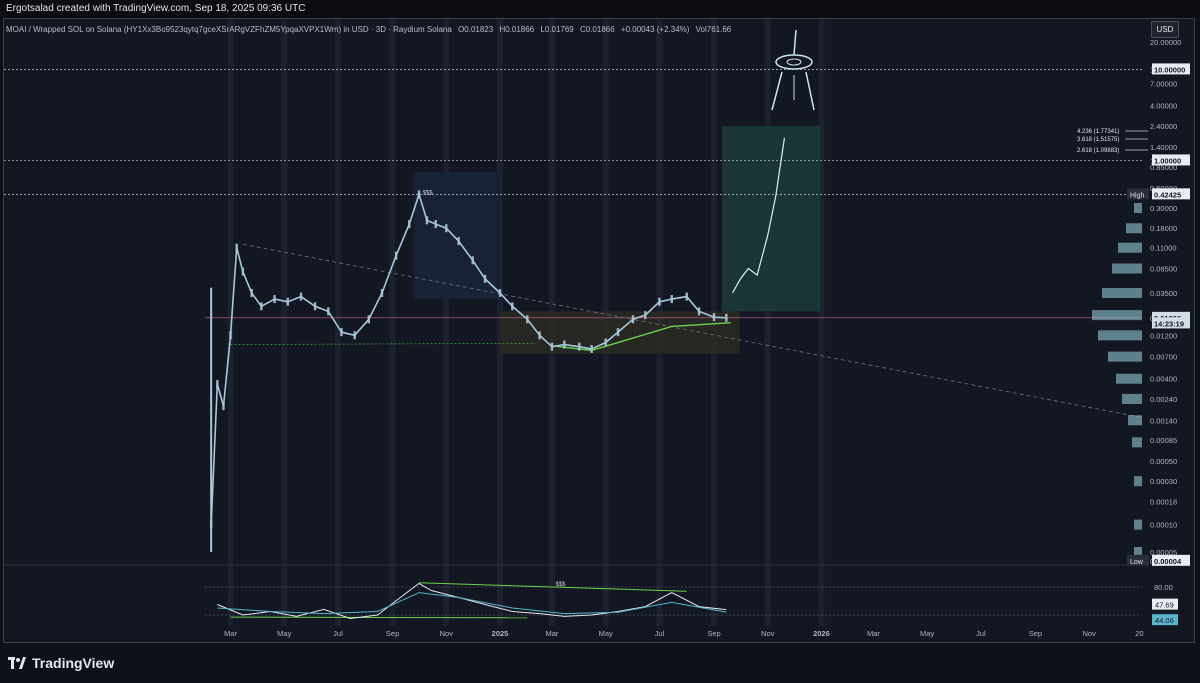 The height and width of the screenshot is (683, 1200). What do you see at coordinates (1163, 461) in the screenshot?
I see `y-tick-label-21: 0.00050` at bounding box center [1163, 461].